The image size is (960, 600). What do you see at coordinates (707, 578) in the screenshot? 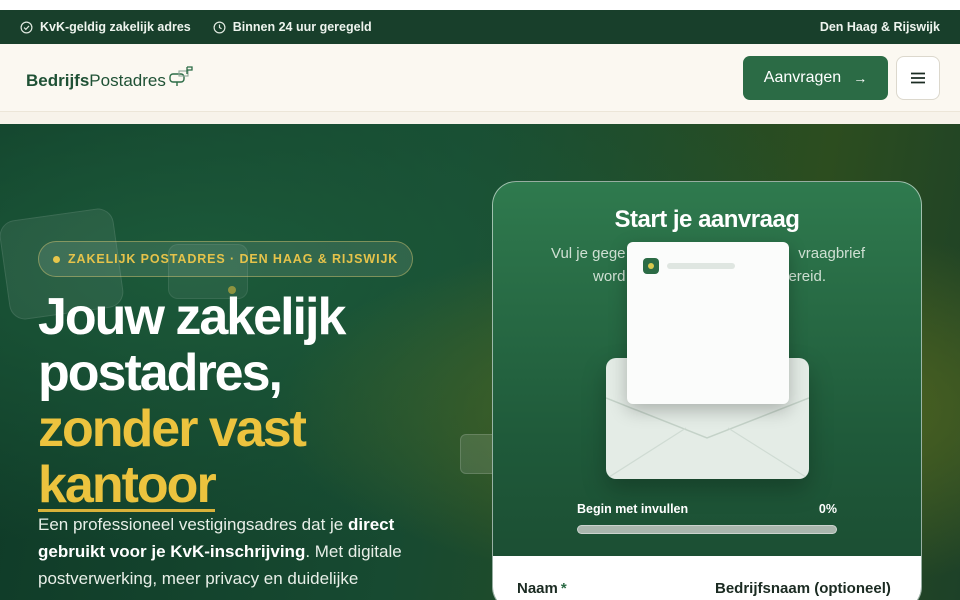
I see `application-form: Naam * Bedrijfsnaam (optioneel)` at bounding box center [707, 578].